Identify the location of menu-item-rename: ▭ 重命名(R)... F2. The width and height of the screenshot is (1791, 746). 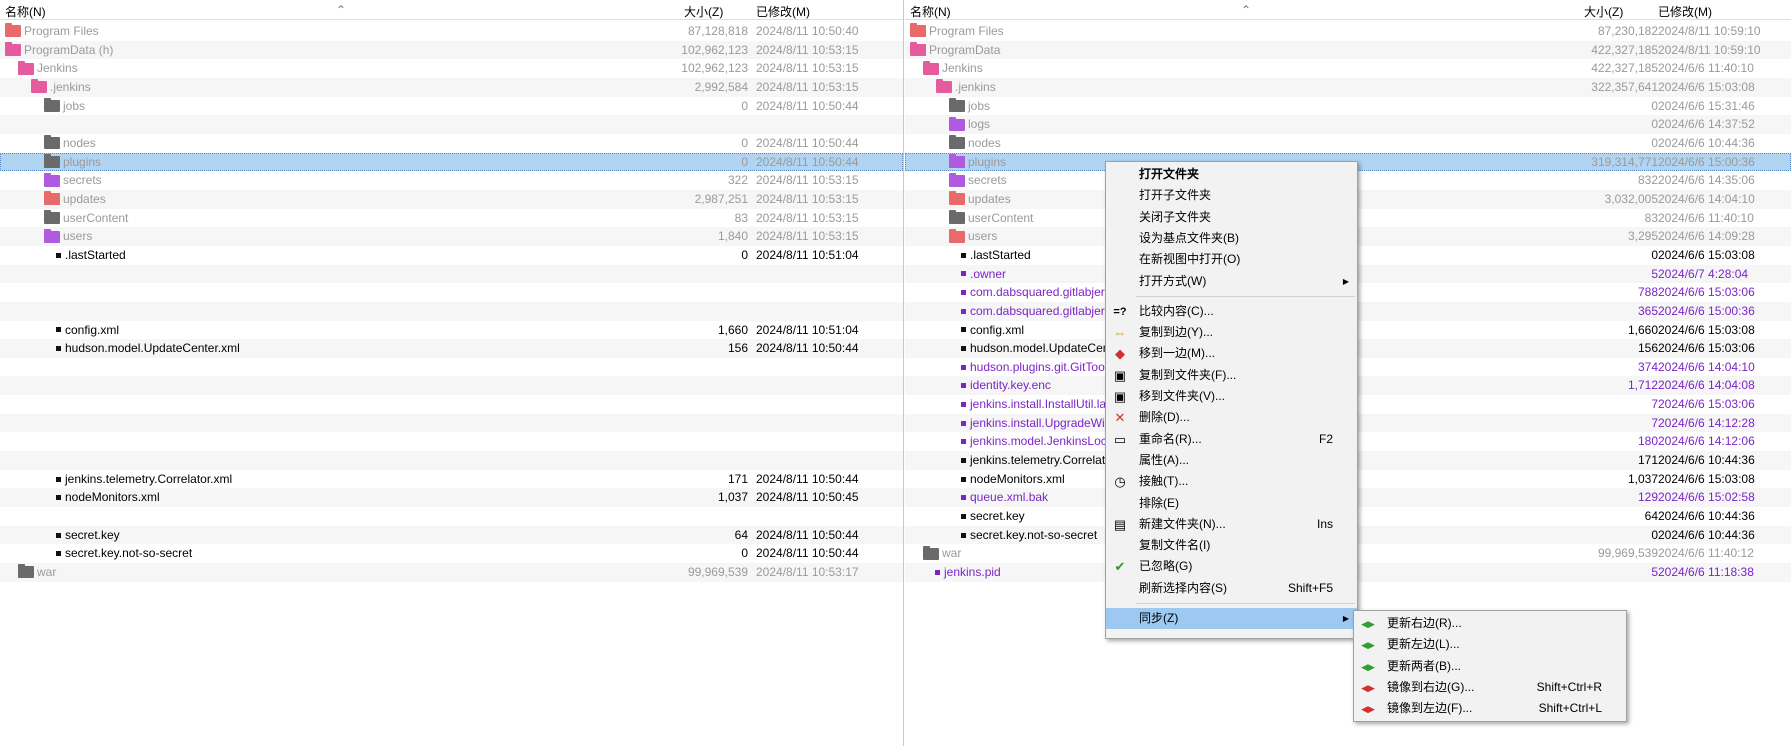
(1231, 439).